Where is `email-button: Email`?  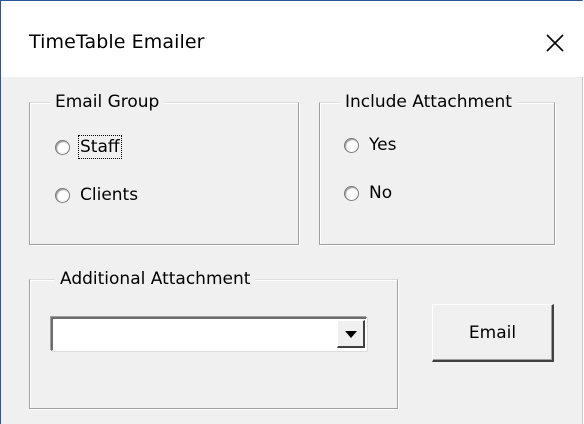 email-button: Email is located at coordinates (493, 333).